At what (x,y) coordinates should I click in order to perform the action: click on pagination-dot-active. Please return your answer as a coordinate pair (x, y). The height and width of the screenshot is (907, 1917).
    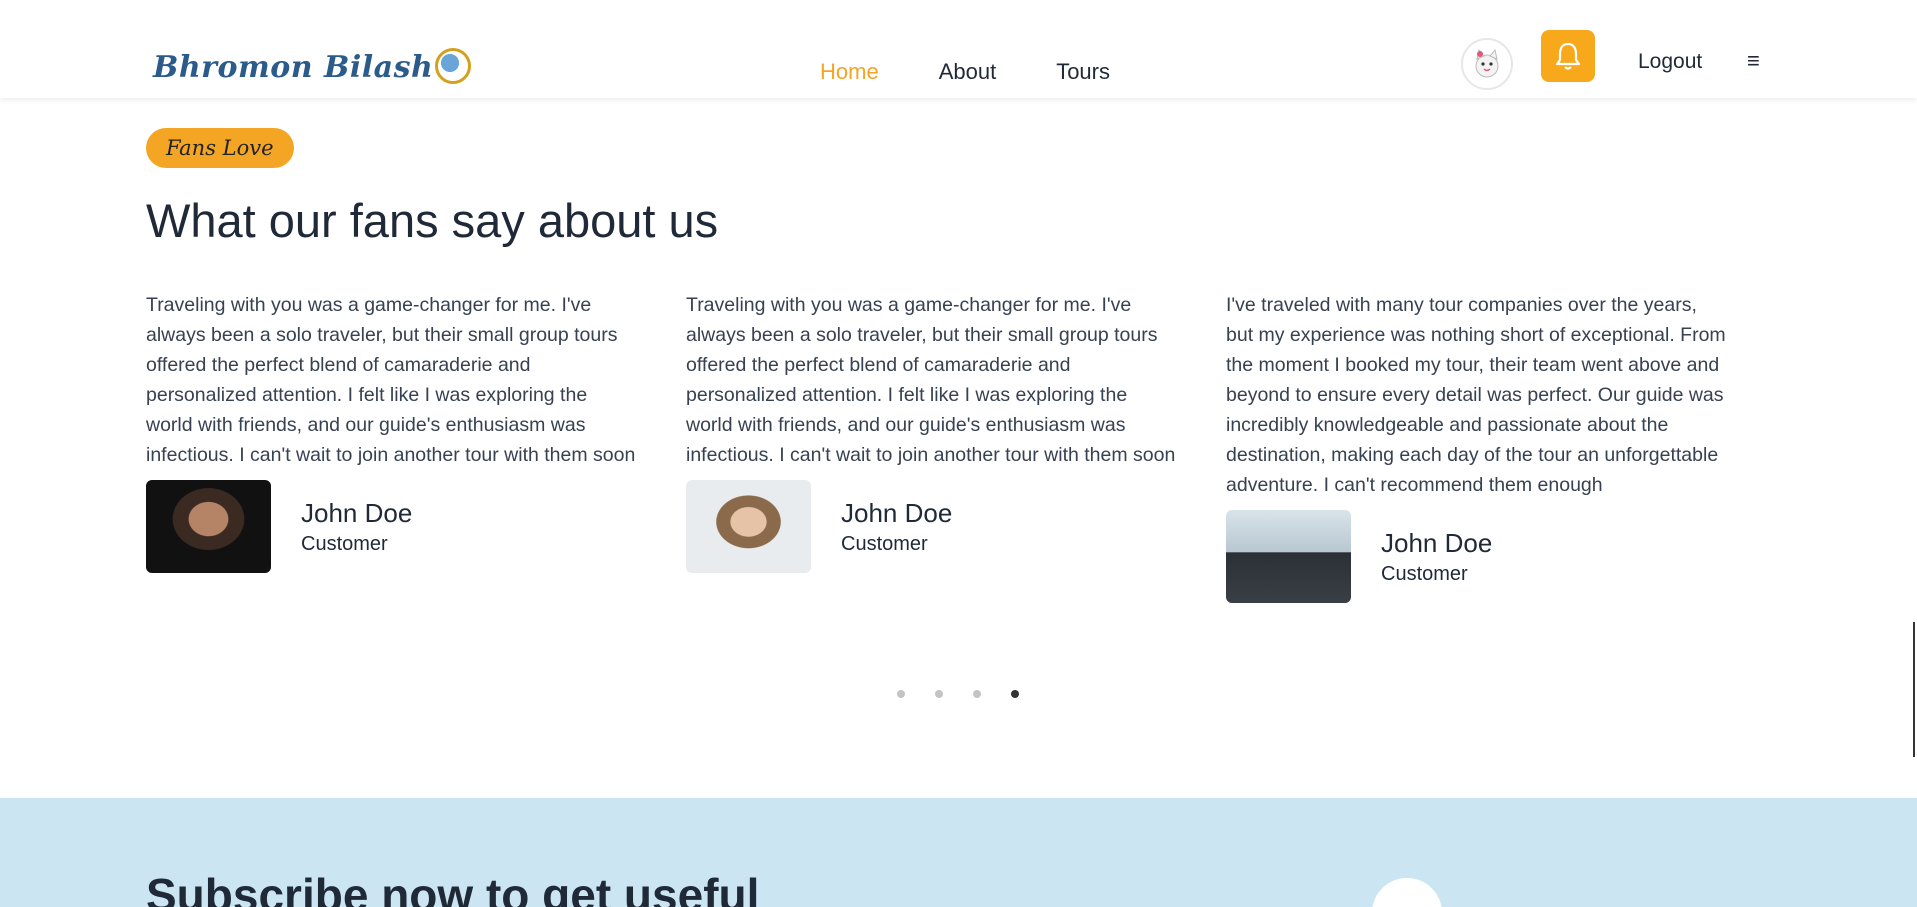
    Looking at the image, I should click on (1015, 694).